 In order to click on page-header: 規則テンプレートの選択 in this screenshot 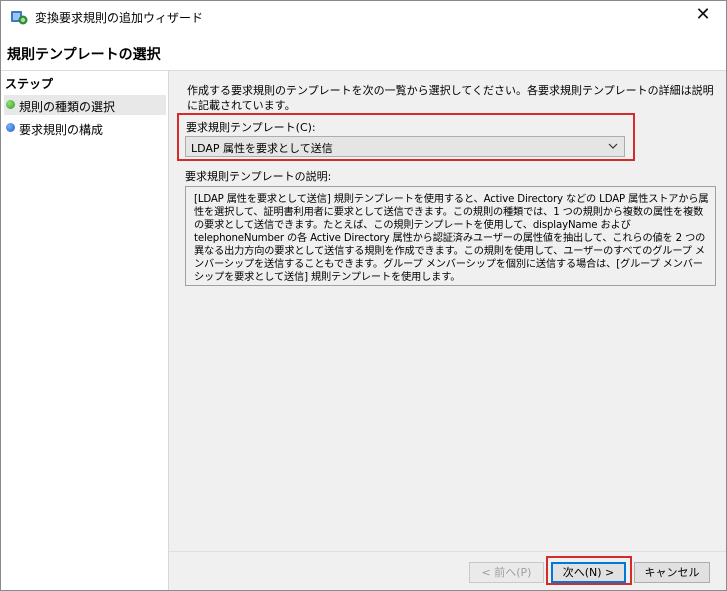, I will do `click(363, 51)`.